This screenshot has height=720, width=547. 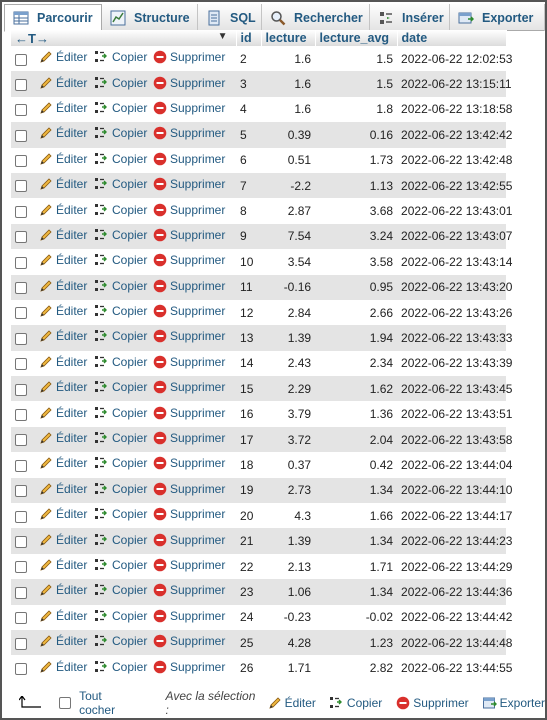 I want to click on check-all-checkbox, so click(x=65, y=703).